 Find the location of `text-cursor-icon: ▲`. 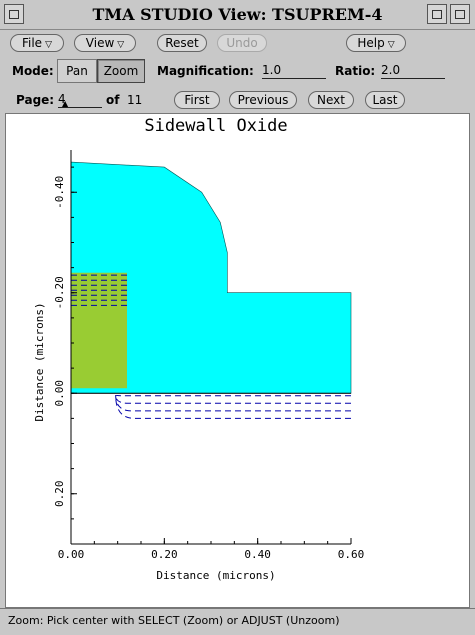

text-cursor-icon: ▲ is located at coordinates (65, 103).